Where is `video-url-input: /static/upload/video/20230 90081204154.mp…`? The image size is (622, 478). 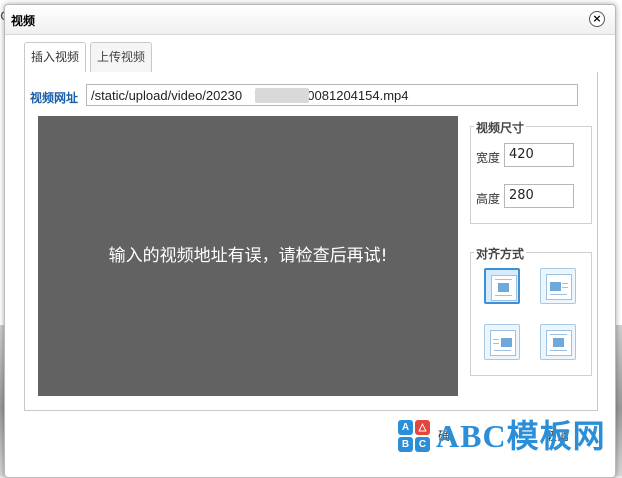
video-url-input: /static/upload/video/20230 90081204154.mp… is located at coordinates (332, 95).